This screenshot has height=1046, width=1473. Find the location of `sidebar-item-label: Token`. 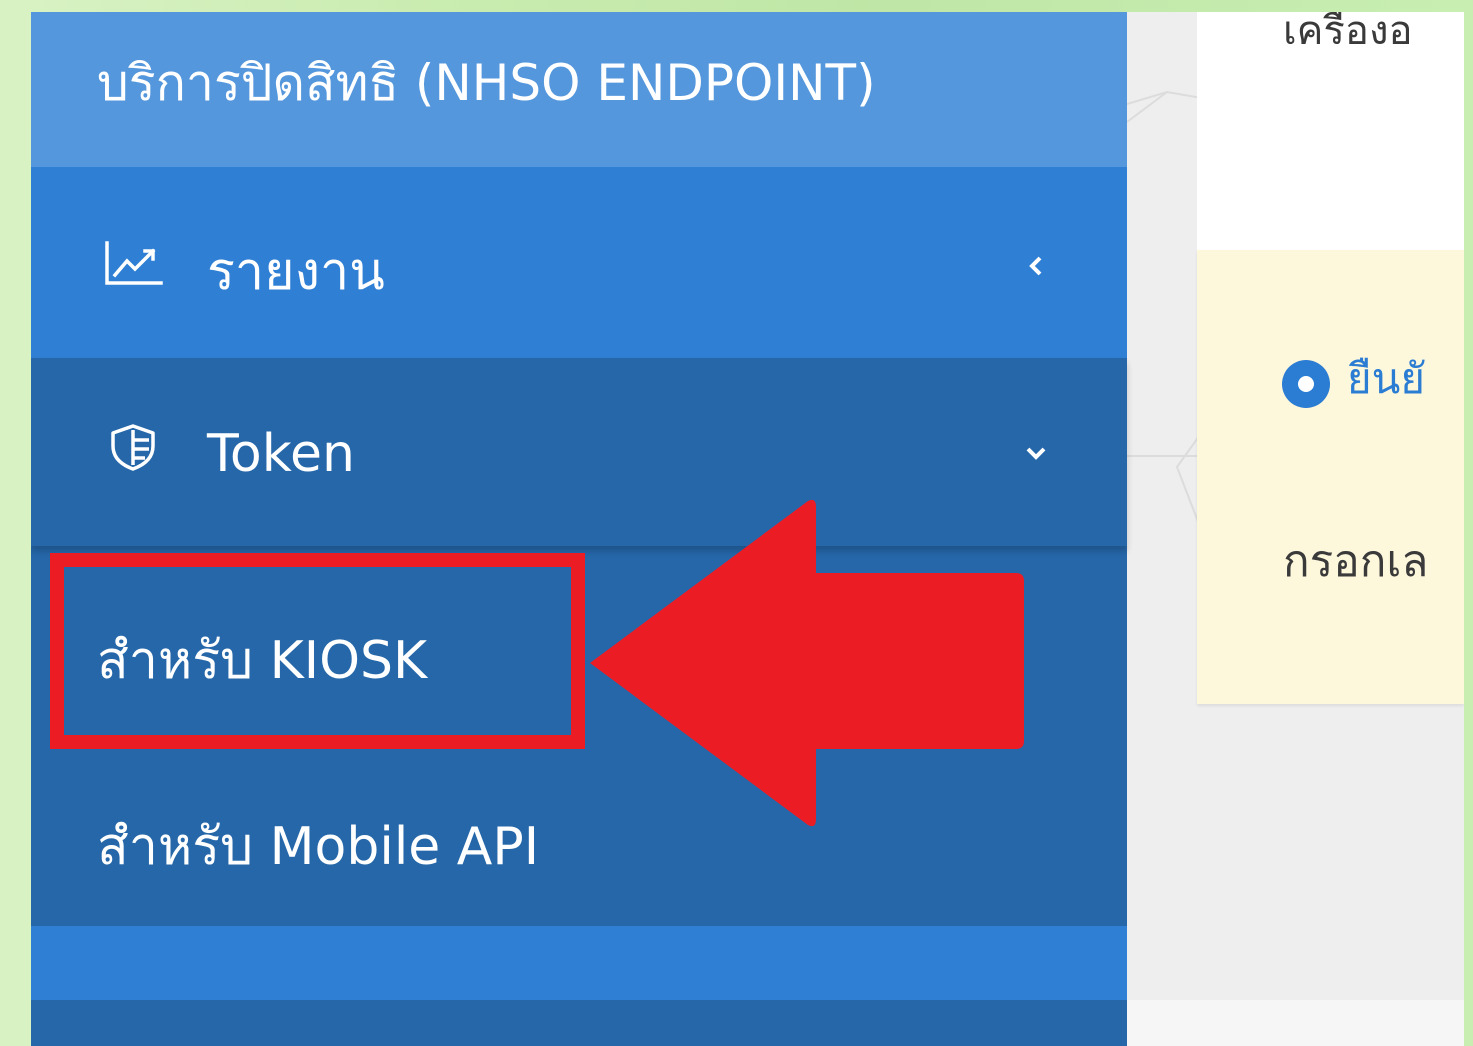

sidebar-item-label: Token is located at coordinates (281, 454).